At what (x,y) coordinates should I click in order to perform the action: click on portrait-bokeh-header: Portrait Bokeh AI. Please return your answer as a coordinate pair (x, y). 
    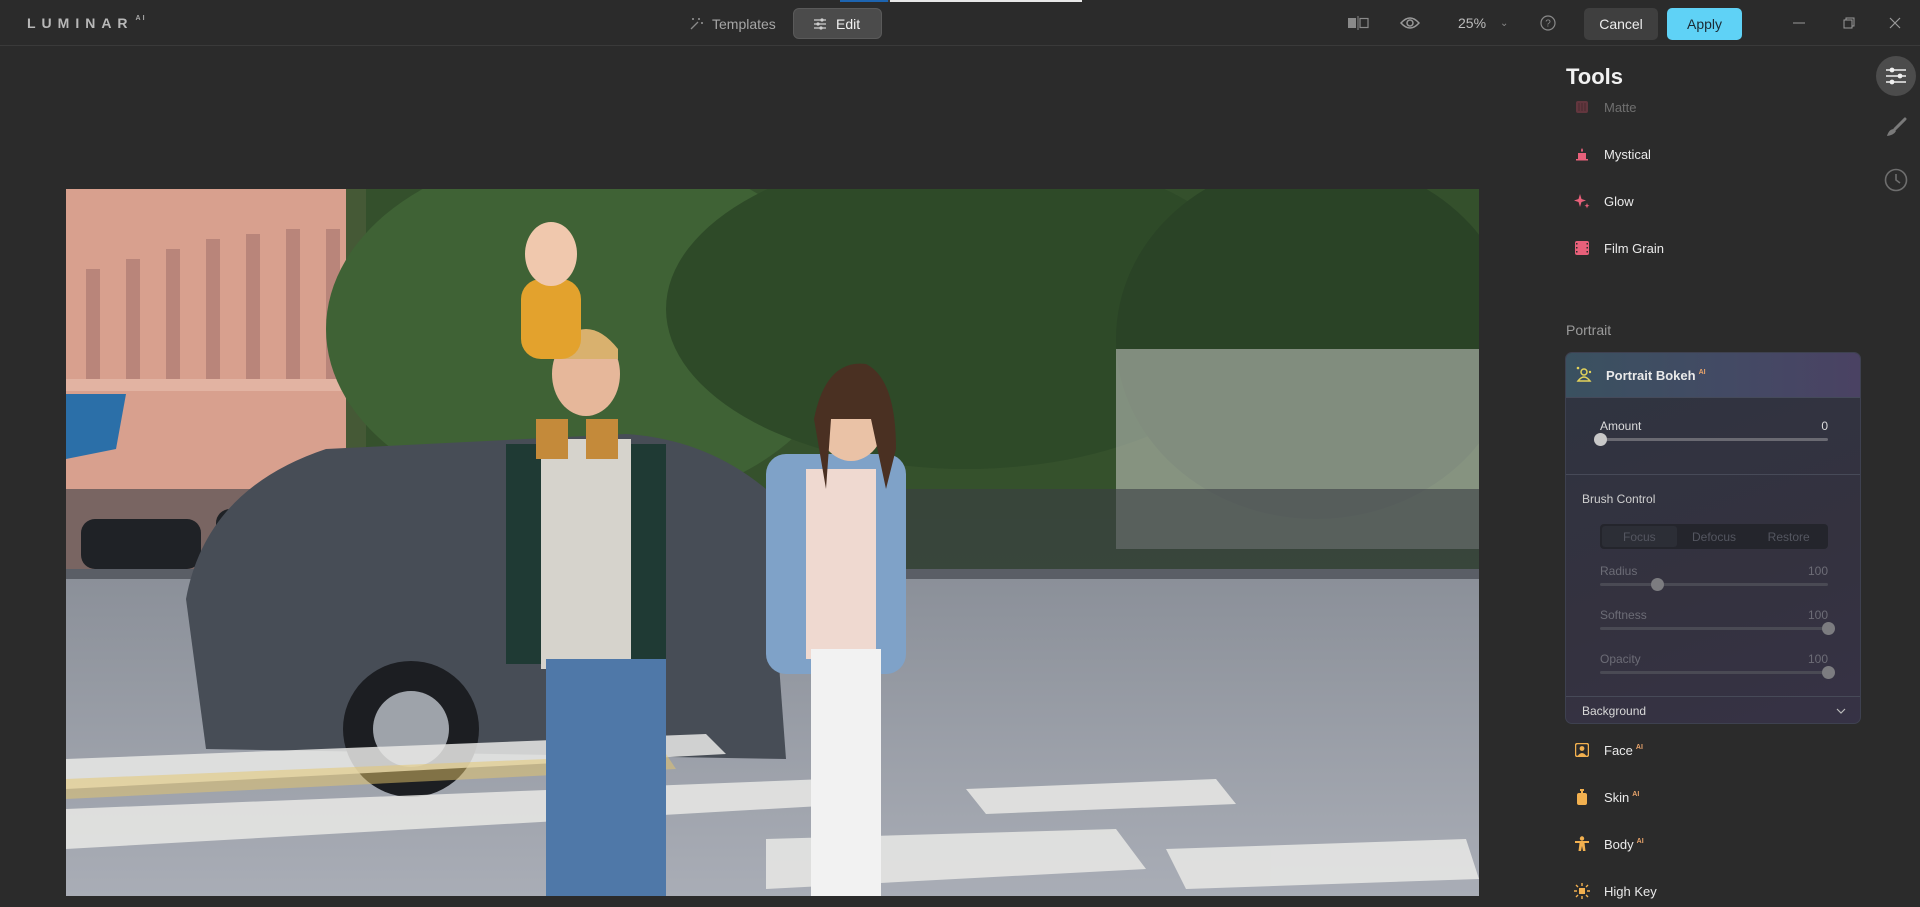
    Looking at the image, I should click on (1713, 375).